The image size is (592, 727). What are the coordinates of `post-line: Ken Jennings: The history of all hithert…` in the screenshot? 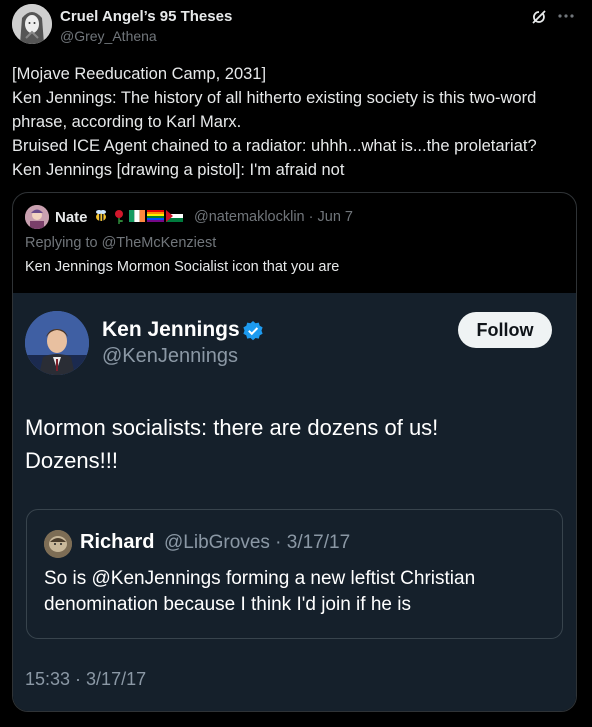 It's located at (276, 110).